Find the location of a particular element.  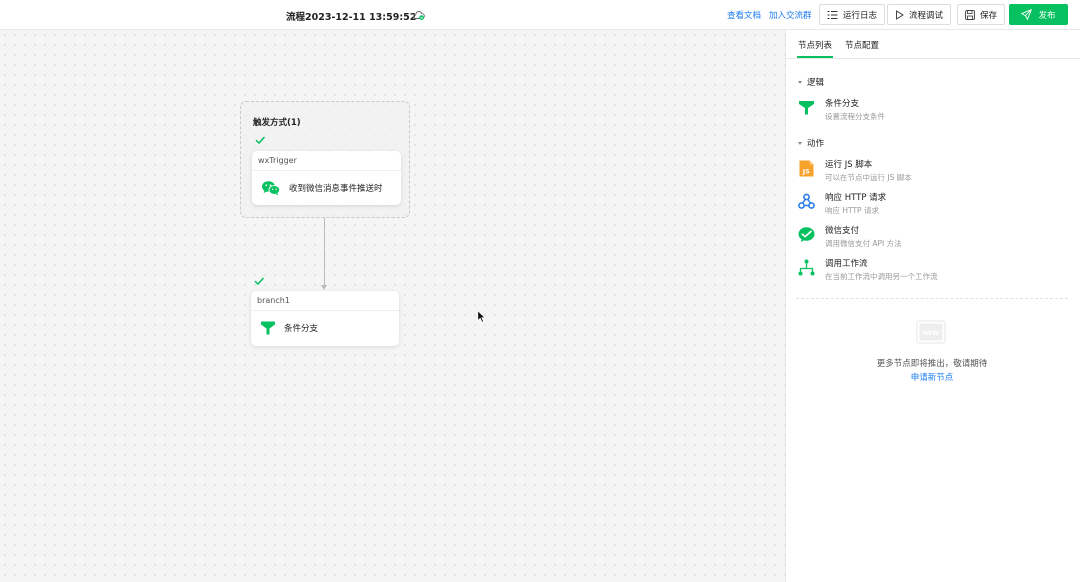

wxtrigger-node-header: wxTrigger is located at coordinates (326, 161).